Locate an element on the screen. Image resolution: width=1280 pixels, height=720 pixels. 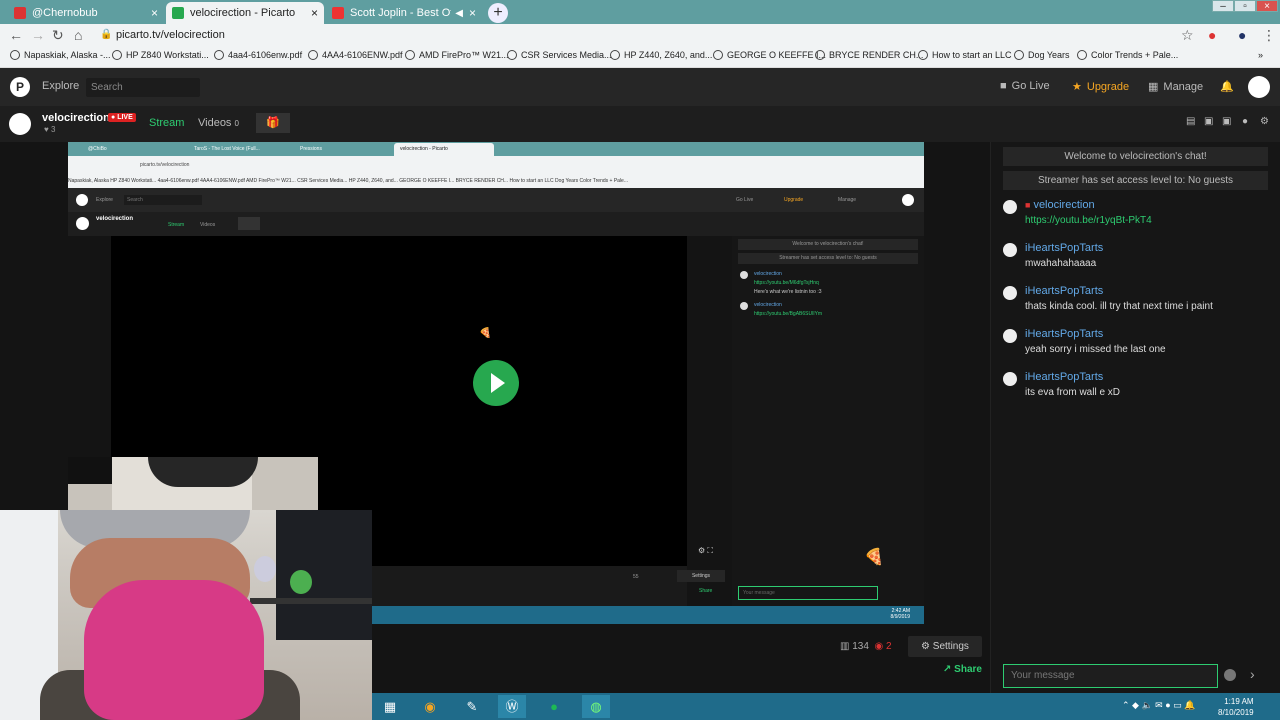
address-bar: 🔒 picarto.tv/velocirection is located at coordinates (641, 35).